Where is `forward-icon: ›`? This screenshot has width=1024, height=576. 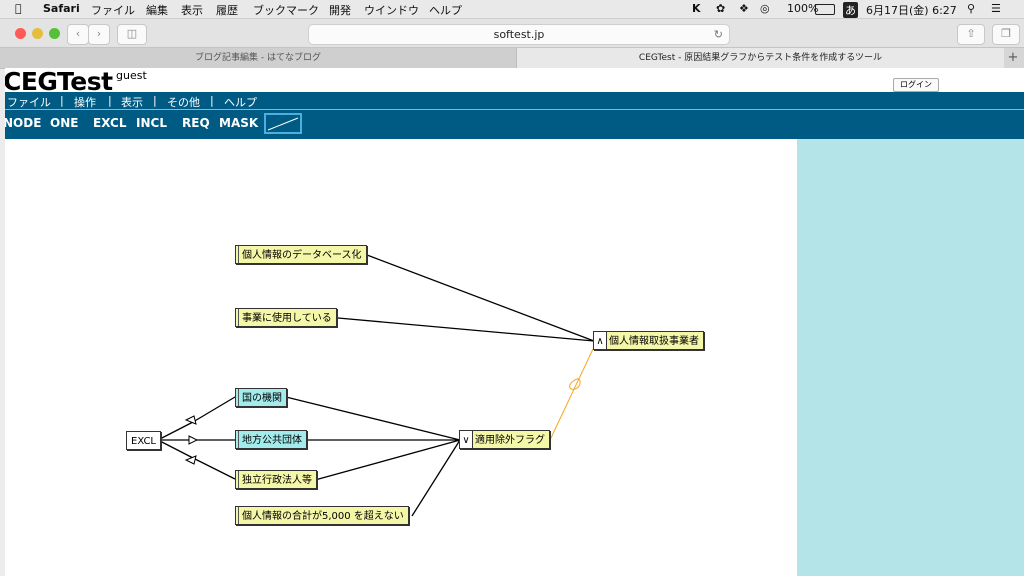
forward-icon: › is located at coordinates (99, 34).